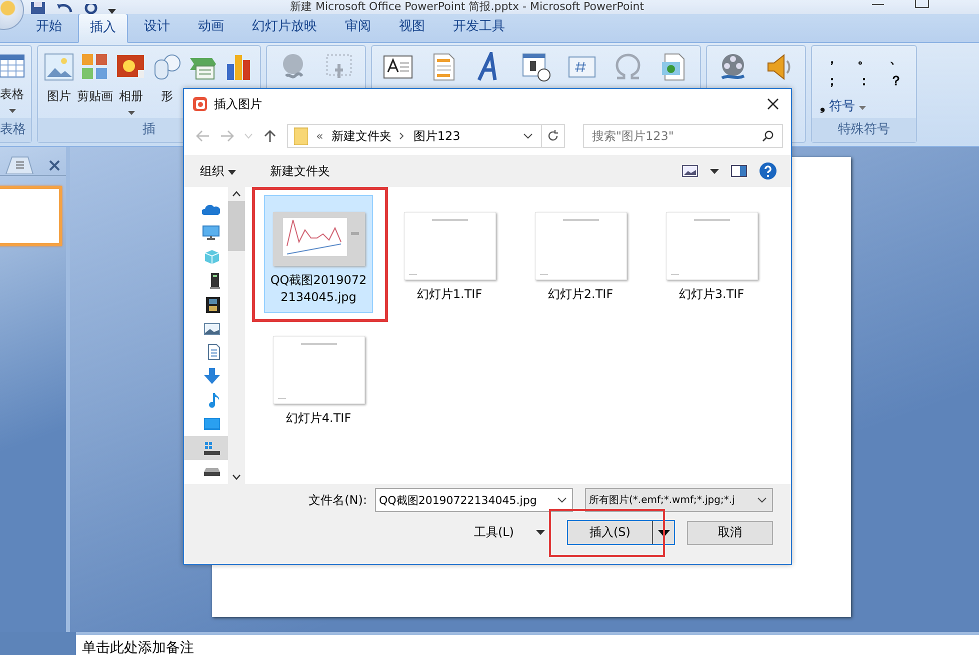 Image resolution: width=979 pixels, height=655 pixels. What do you see at coordinates (212, 376) in the screenshot?
I see `download-icon` at bounding box center [212, 376].